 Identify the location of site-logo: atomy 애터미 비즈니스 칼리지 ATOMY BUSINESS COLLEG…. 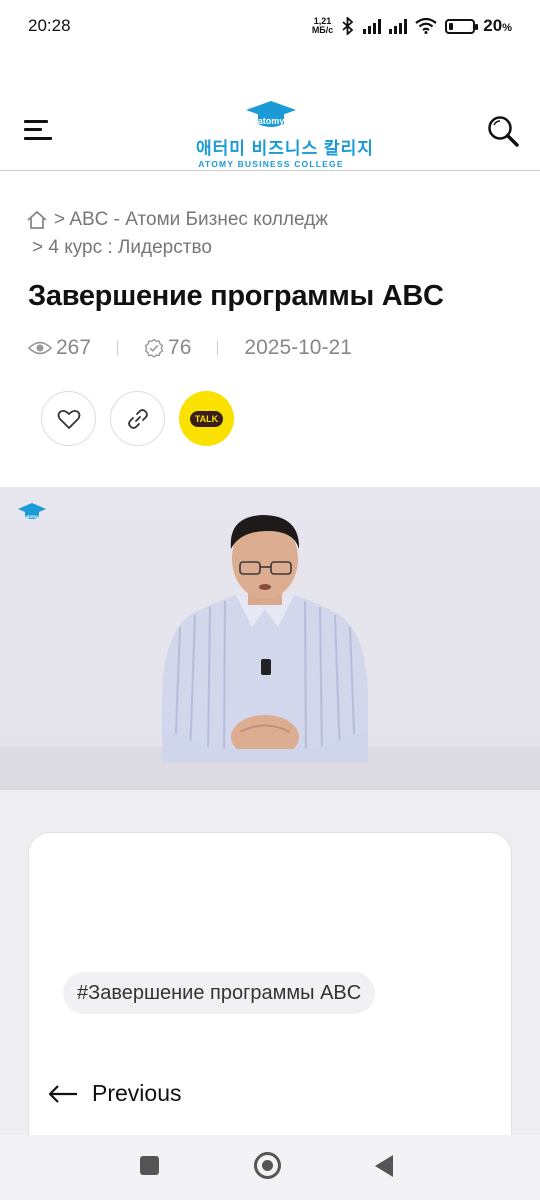
(285, 134).